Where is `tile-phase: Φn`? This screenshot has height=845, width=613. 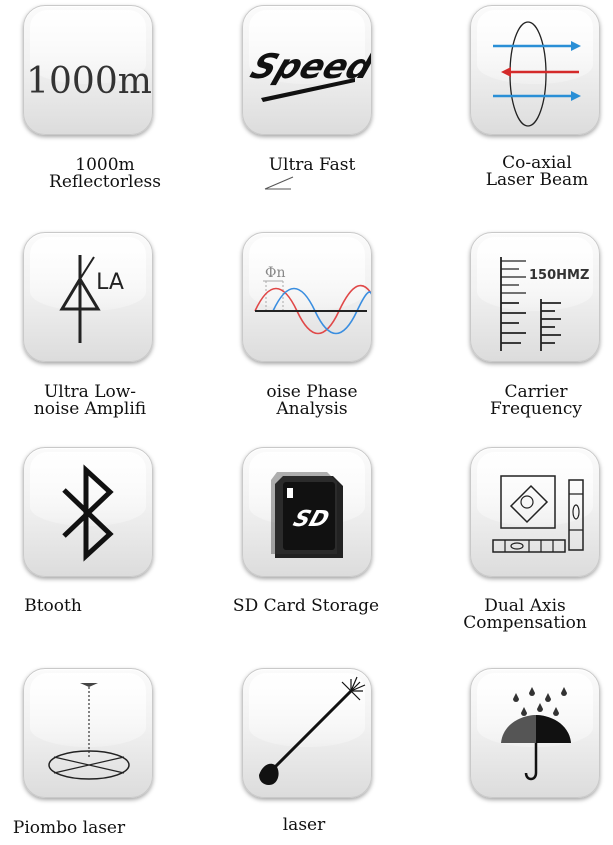 tile-phase: Φn is located at coordinates (307, 297).